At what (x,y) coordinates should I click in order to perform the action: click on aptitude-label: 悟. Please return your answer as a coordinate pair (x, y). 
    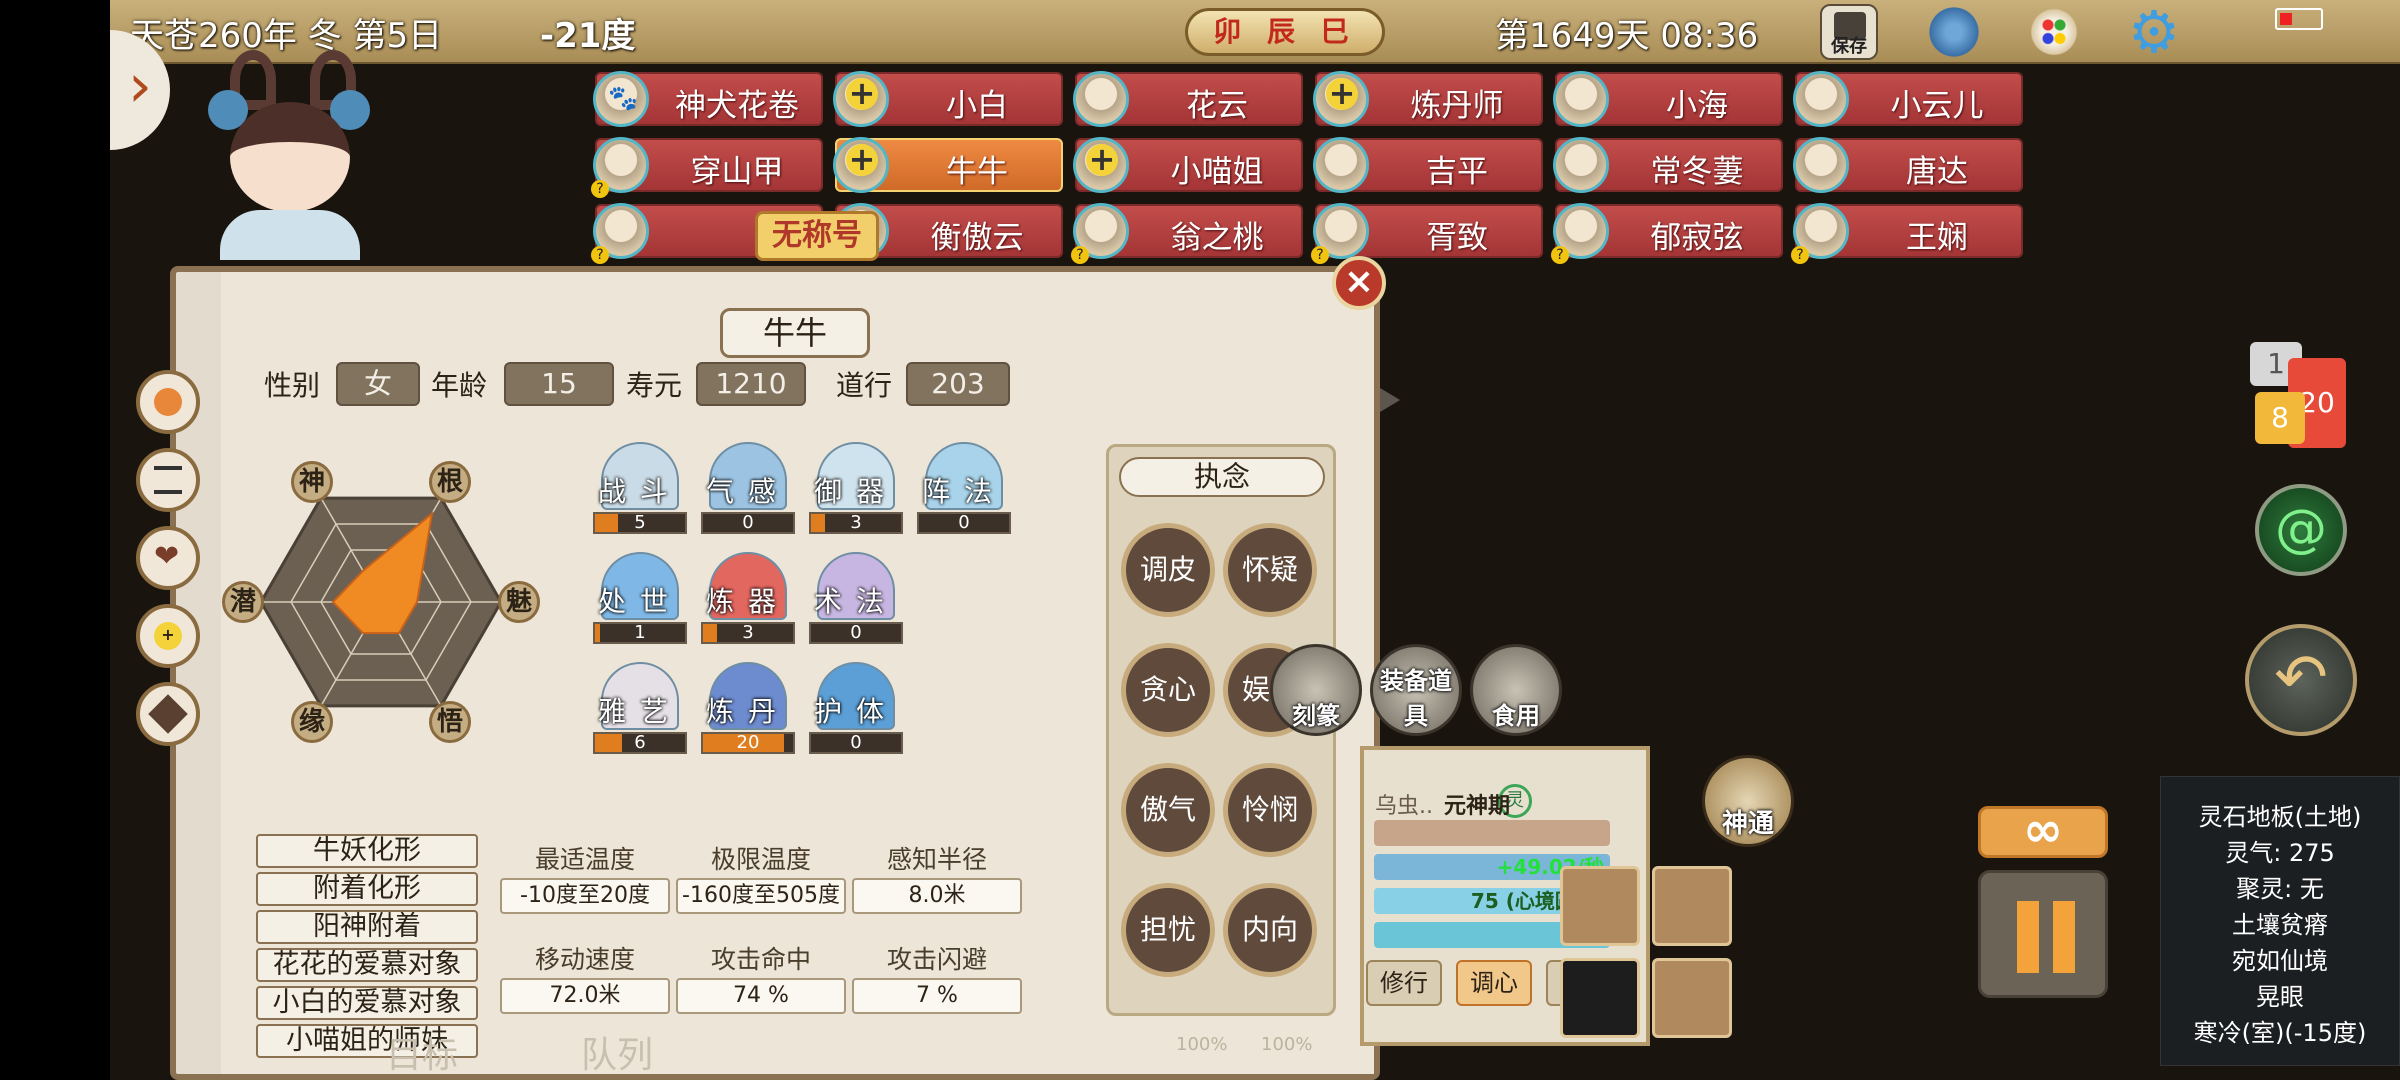
    Looking at the image, I should click on (450, 721).